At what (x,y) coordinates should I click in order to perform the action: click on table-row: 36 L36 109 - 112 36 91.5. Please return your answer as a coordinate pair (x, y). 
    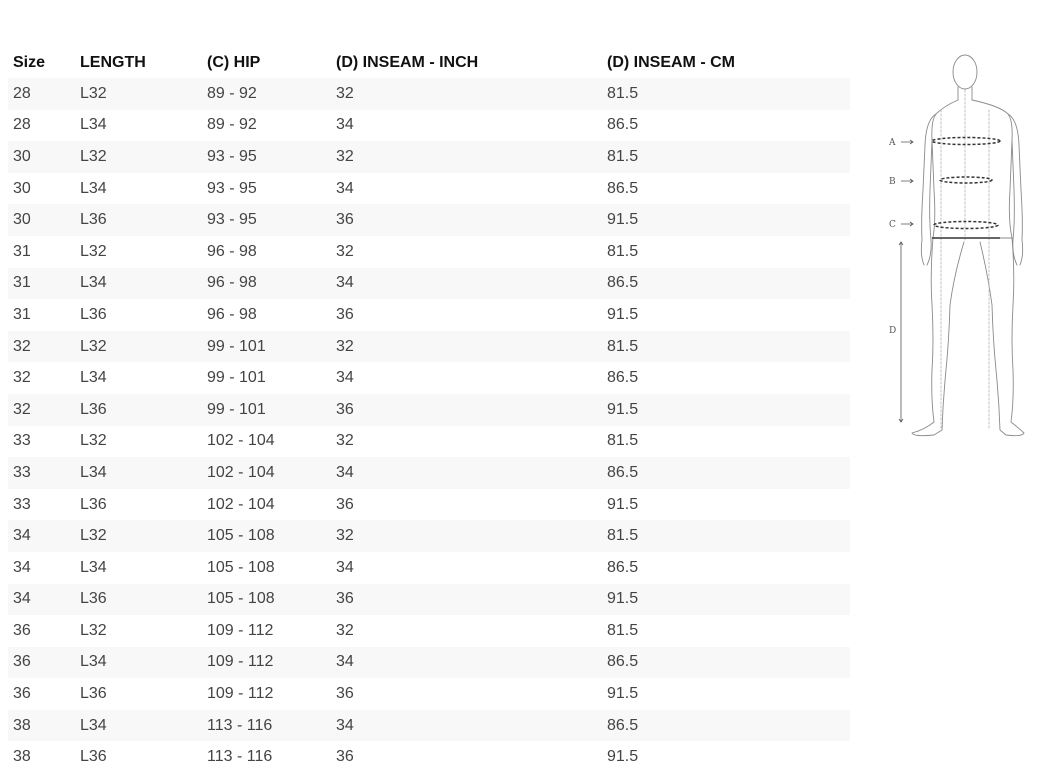
    Looking at the image, I should click on (429, 694).